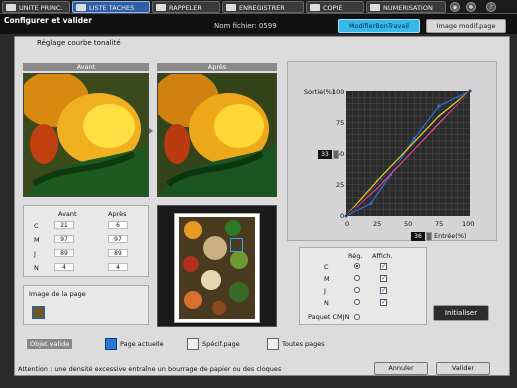 The width and height of the screenshot is (517, 388). Describe the element at coordinates (263, 7) in the screenshot. I see `tab-enregistrer: ENREGISTRER` at that location.